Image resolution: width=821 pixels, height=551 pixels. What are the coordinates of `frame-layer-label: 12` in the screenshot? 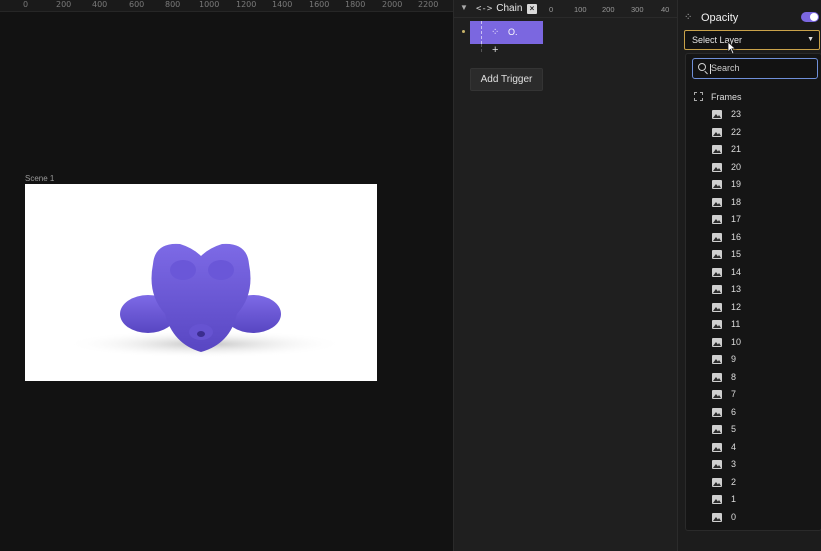 It's located at (736, 306).